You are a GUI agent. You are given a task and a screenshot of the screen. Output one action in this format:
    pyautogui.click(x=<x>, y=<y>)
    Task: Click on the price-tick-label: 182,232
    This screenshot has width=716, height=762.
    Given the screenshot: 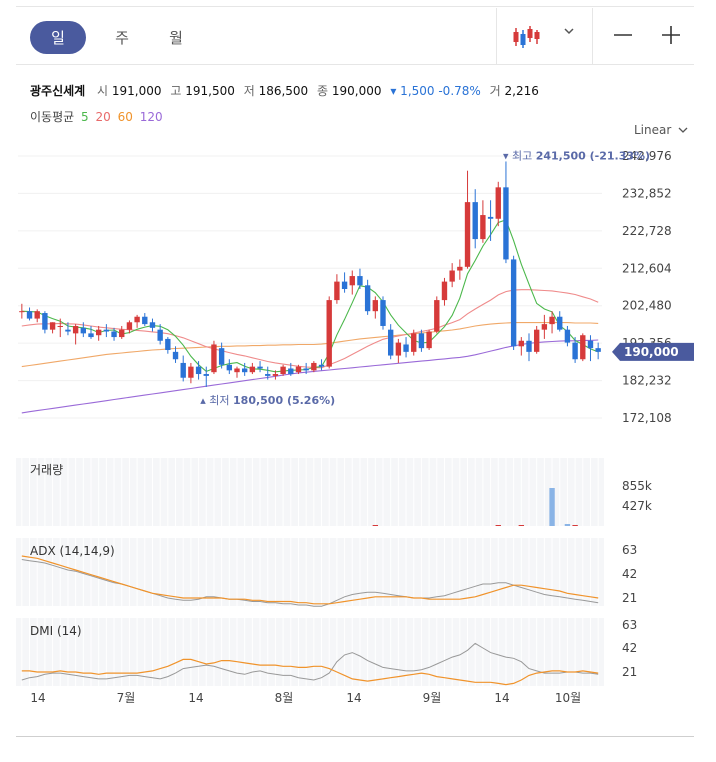 What is the action you would take?
    pyautogui.click(x=647, y=381)
    